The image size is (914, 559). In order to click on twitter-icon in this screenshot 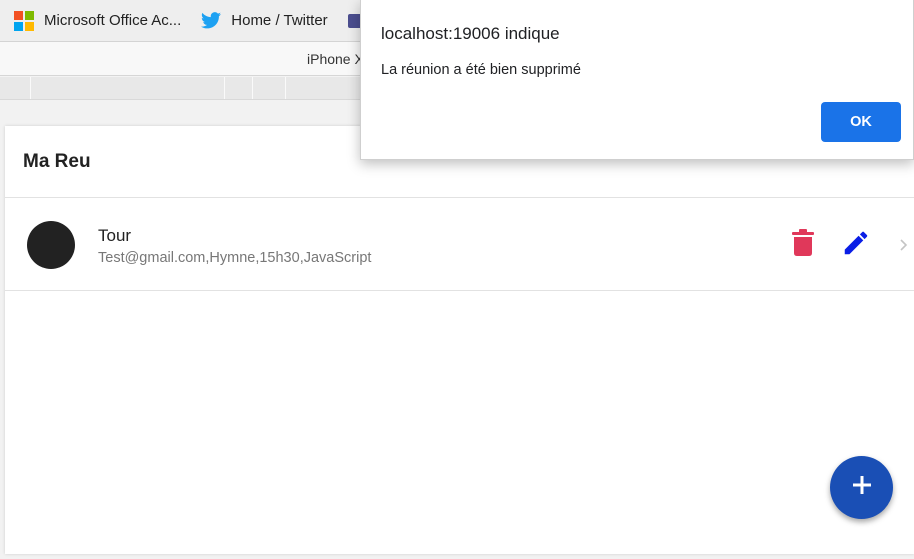, I will do `click(211, 20)`.